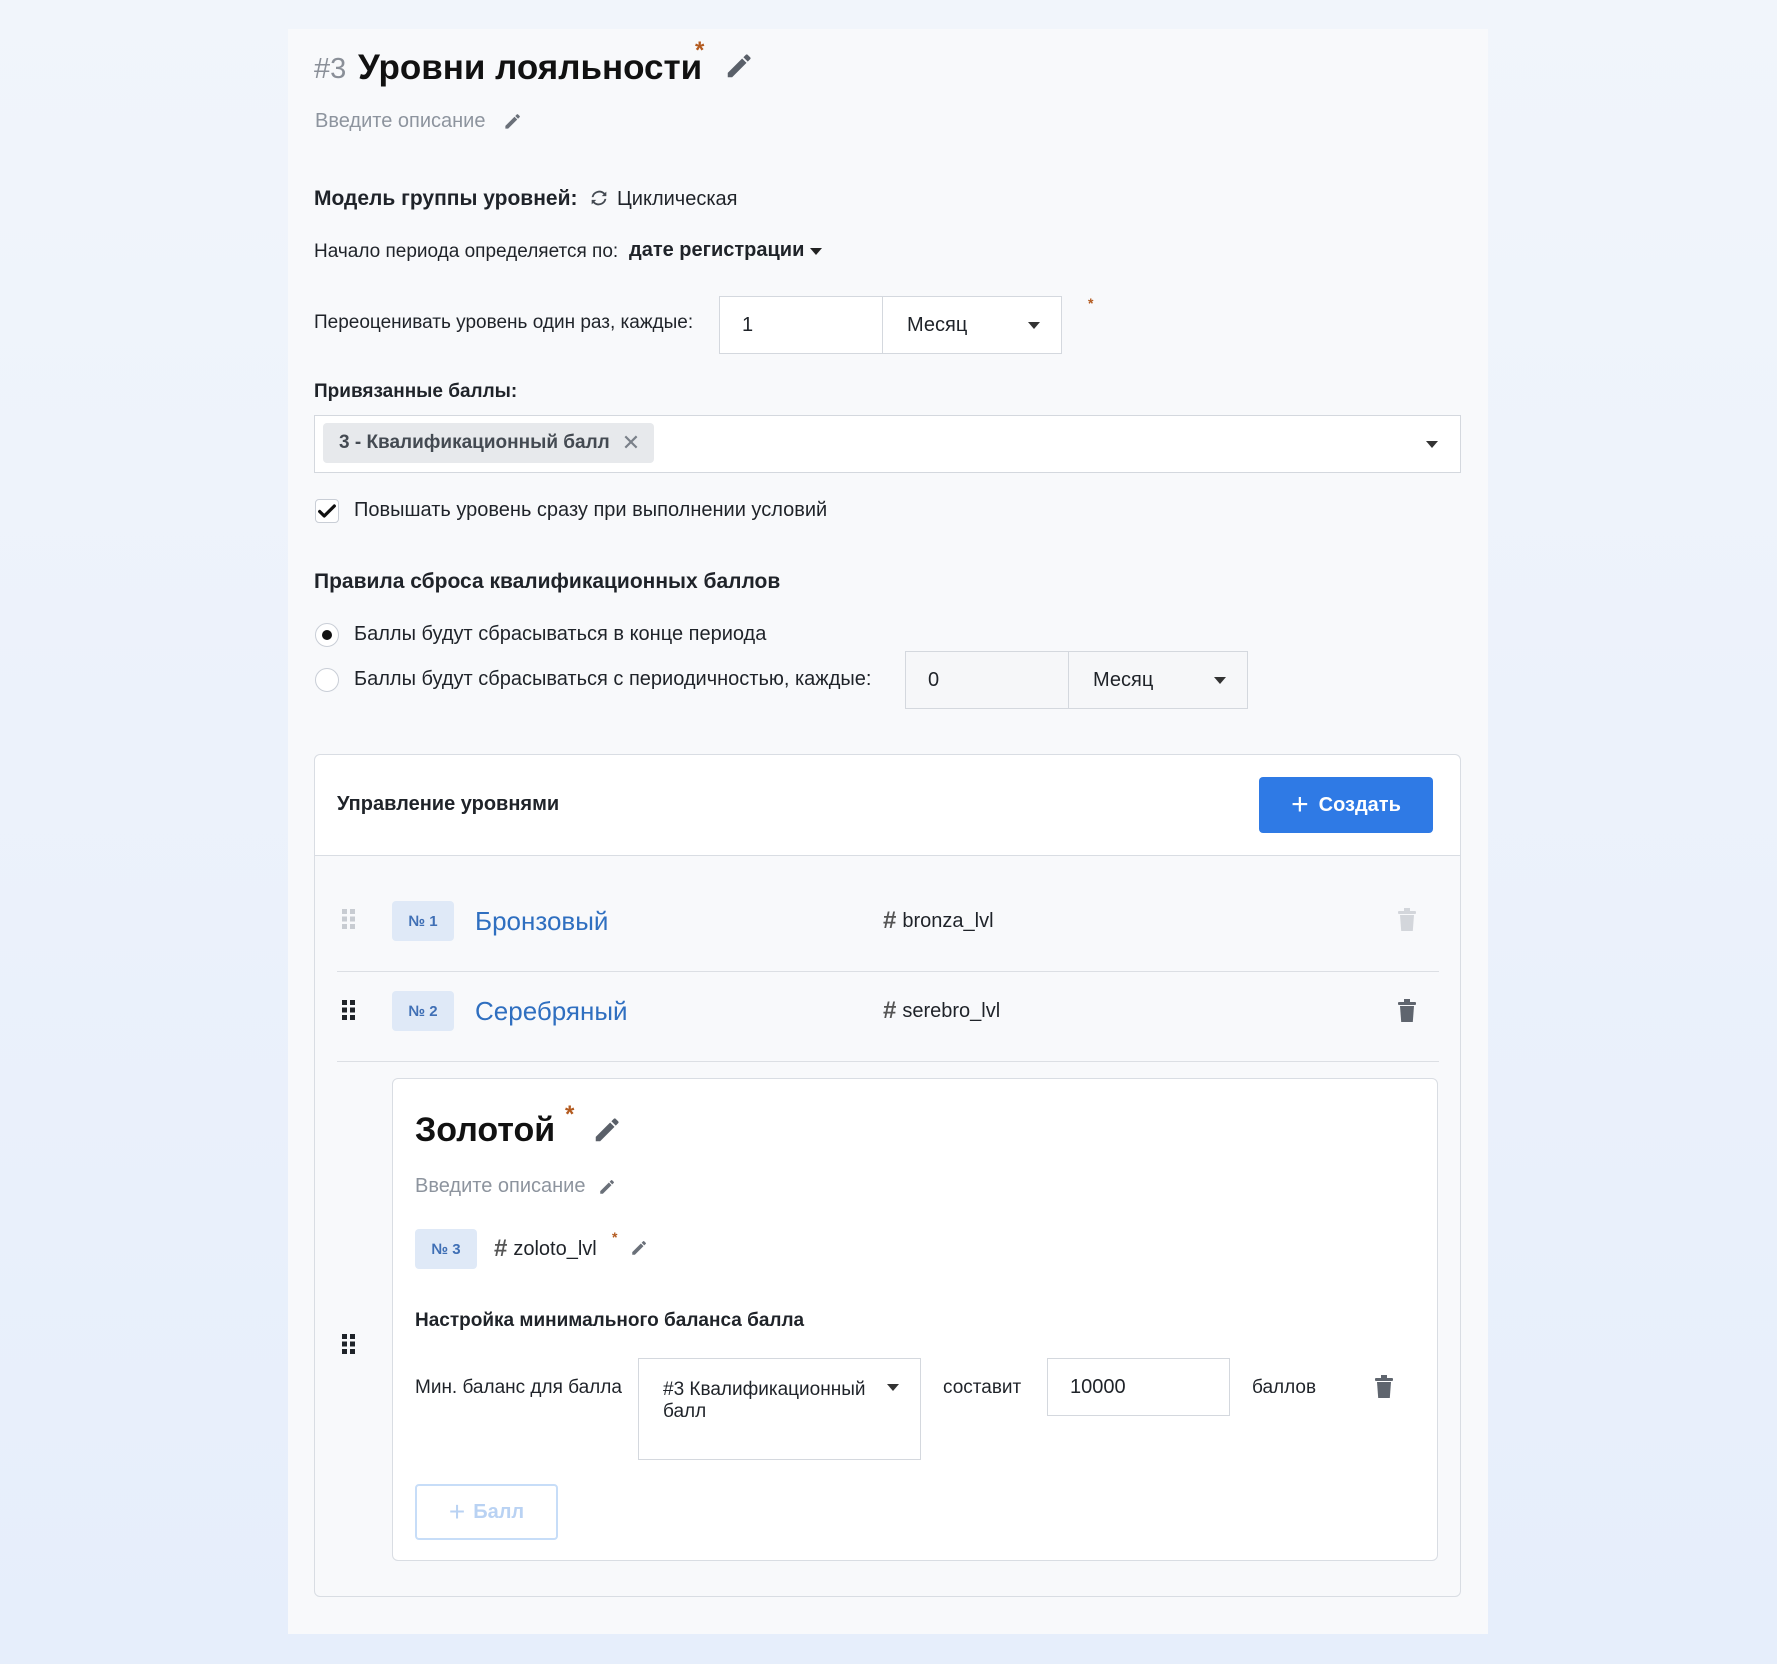  Describe the element at coordinates (485, 1130) in the screenshot. I see `expanded-level-name: Золотой` at that location.